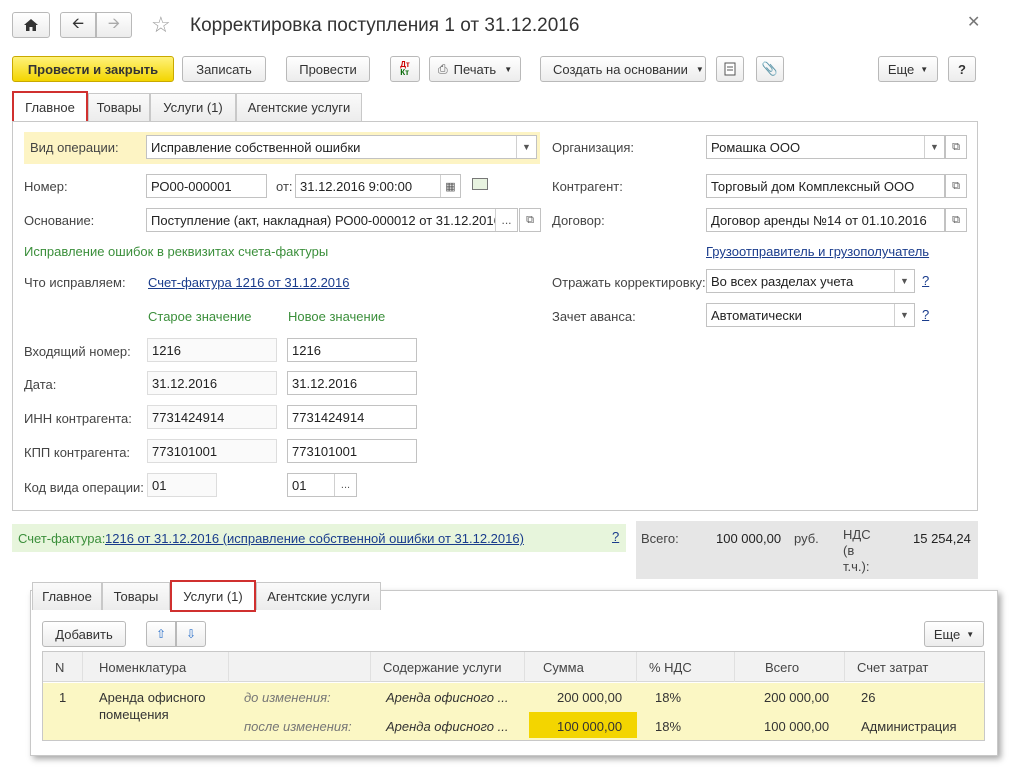  I want to click on attach-button: 📎, so click(770, 69).